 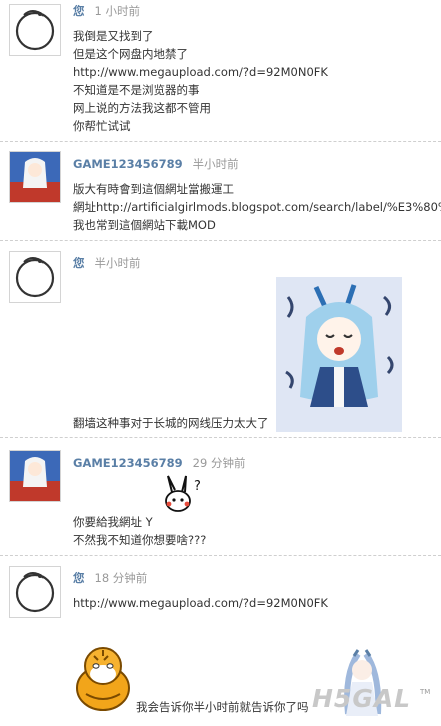 I want to click on post-body: 翻墙这种事对于长城的网线压力太大了, so click(x=257, y=423).